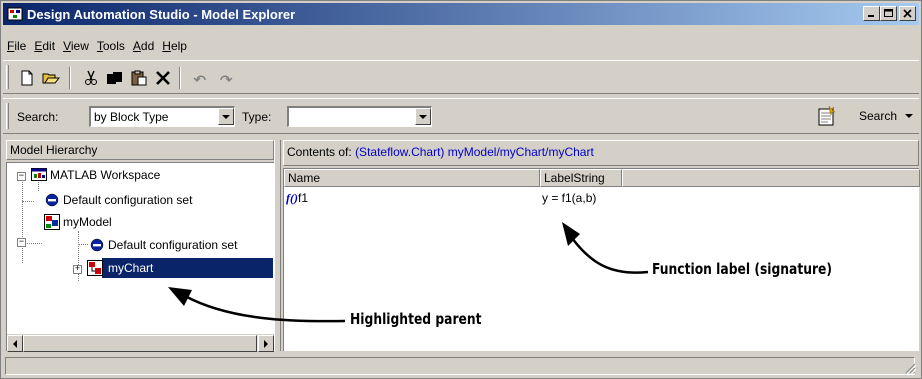 Image resolution: width=922 pixels, height=379 pixels. I want to click on tree-node-mymodel: myModel, so click(78, 222).